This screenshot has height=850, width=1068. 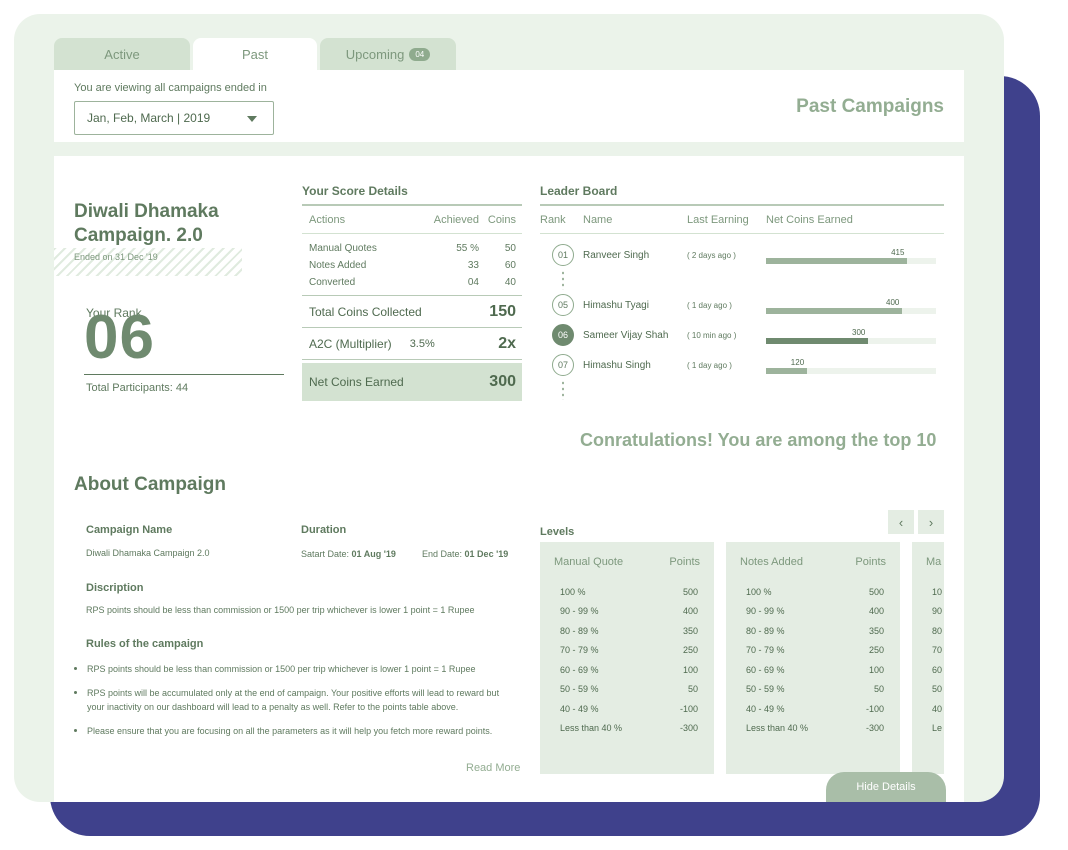 I want to click on coins-bar-label: 400, so click(x=893, y=302).